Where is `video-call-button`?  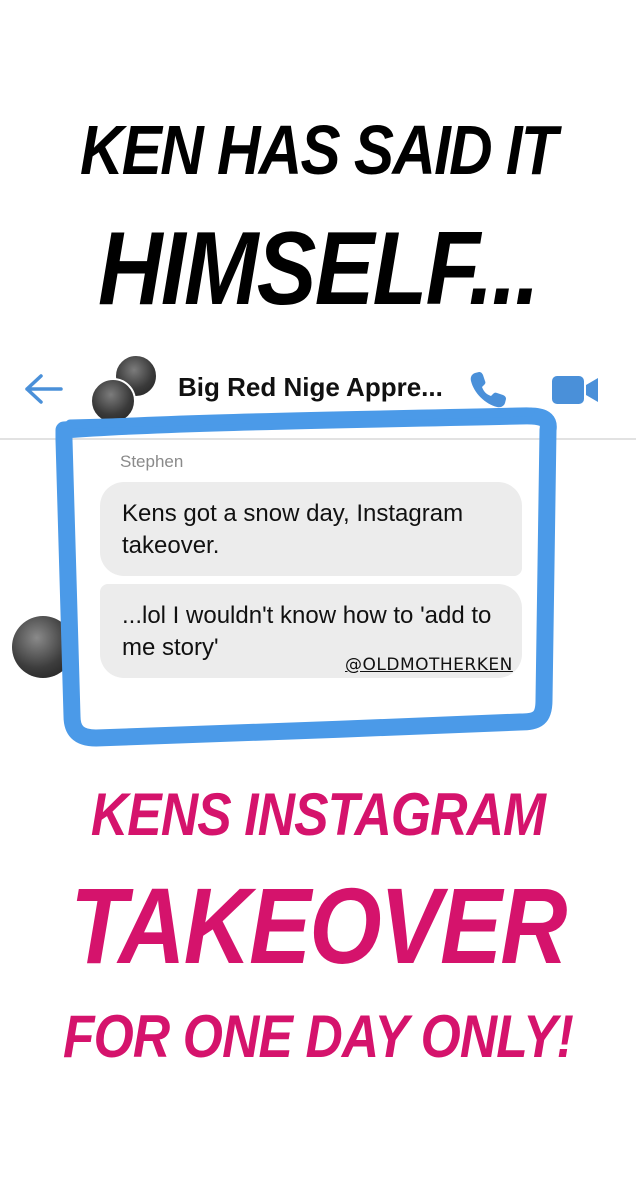
video-call-button is located at coordinates (575, 390).